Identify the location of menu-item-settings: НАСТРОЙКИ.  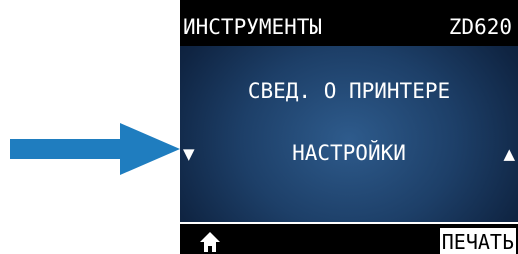
(349, 153).